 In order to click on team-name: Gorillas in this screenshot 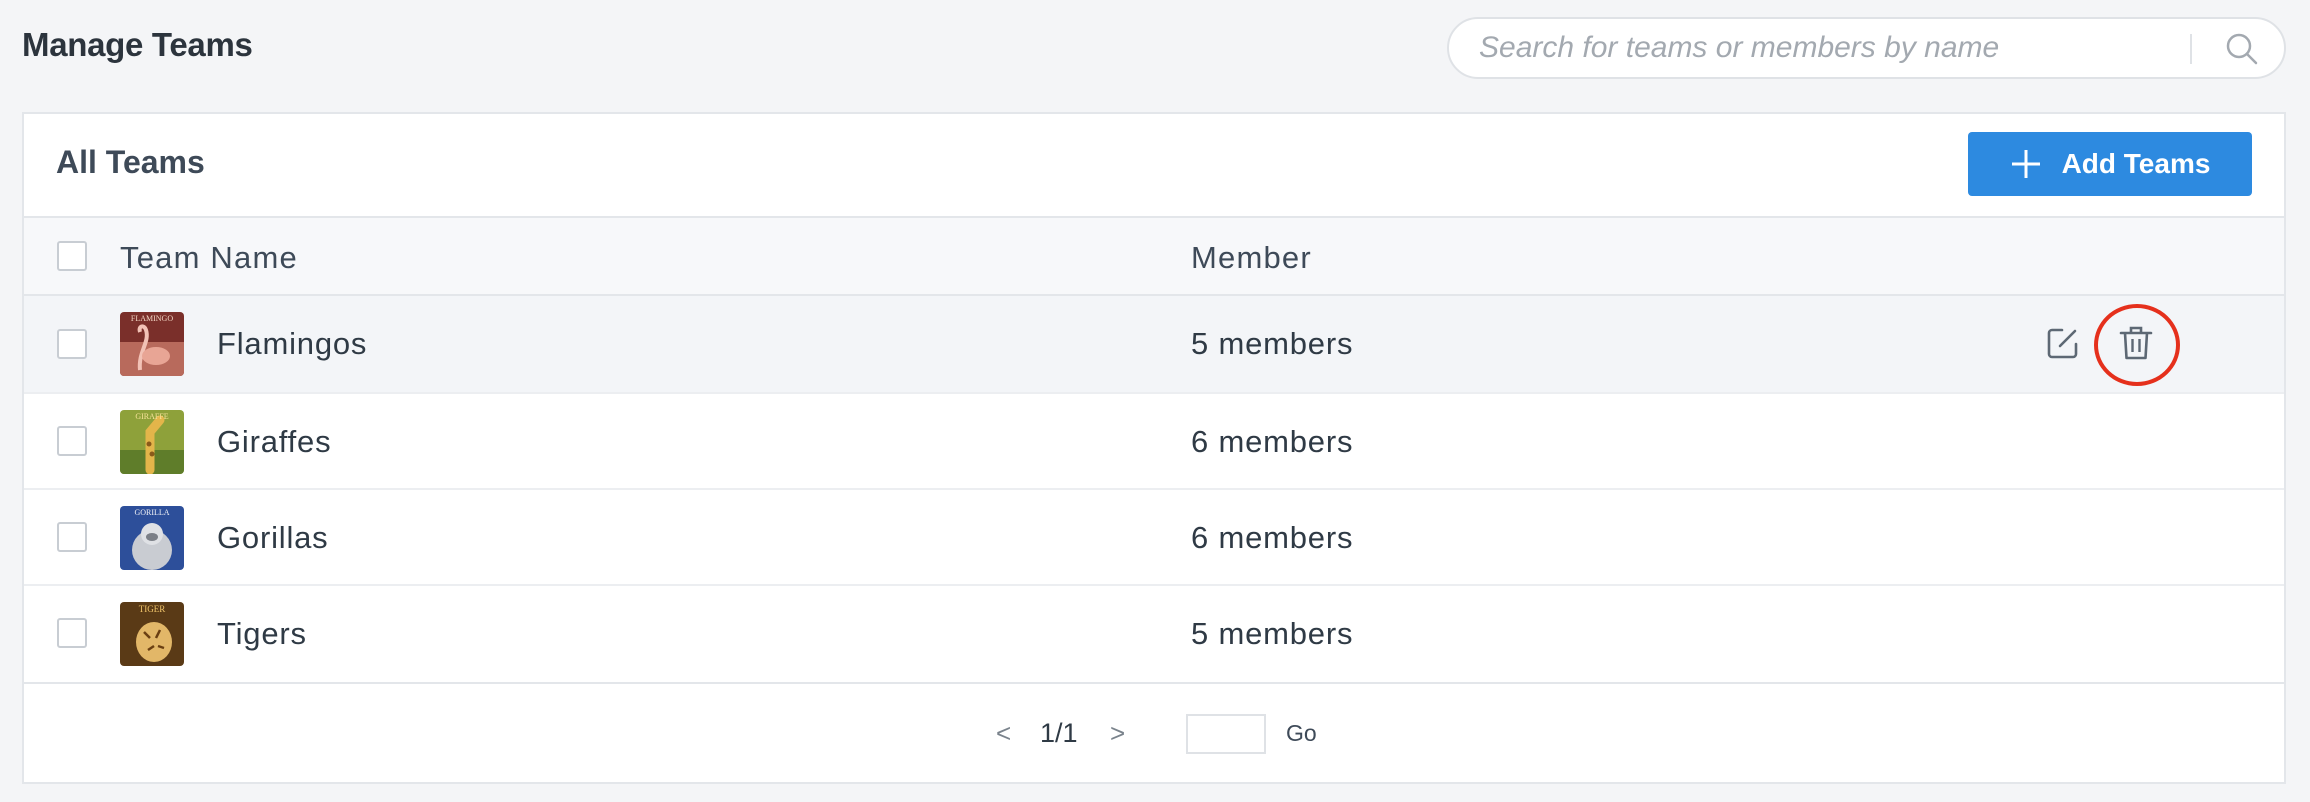, I will do `click(272, 538)`.